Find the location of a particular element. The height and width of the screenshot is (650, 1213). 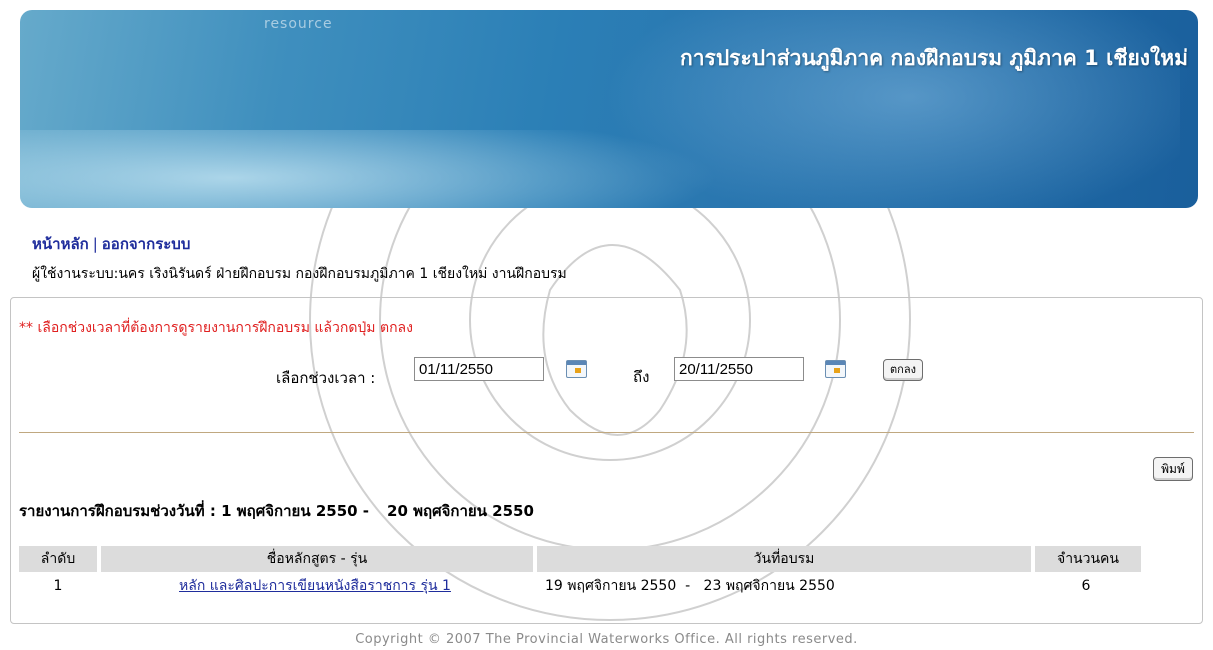

top-nav: หน้าหลัก | ออกจากระบบ is located at coordinates (111, 244).